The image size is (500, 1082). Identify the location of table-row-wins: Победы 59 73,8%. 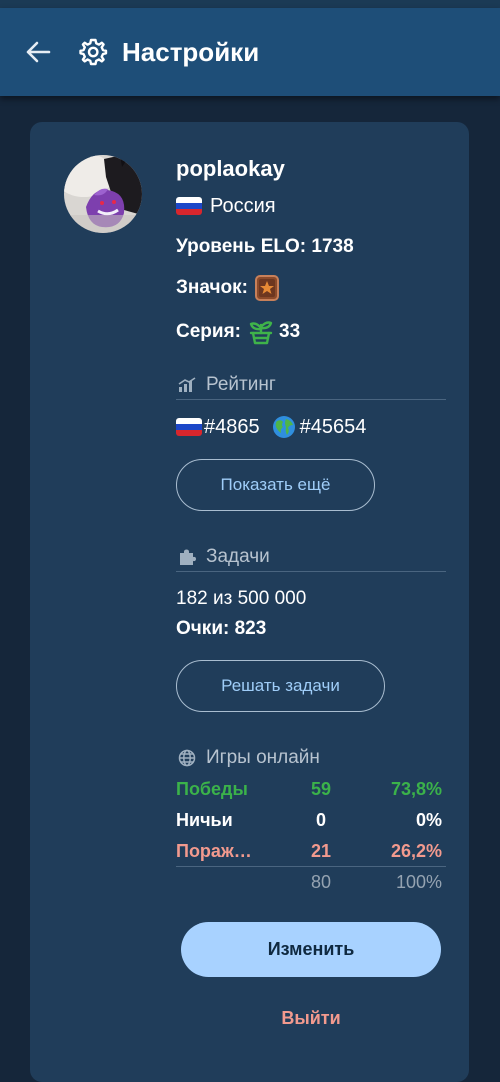
(311, 789).